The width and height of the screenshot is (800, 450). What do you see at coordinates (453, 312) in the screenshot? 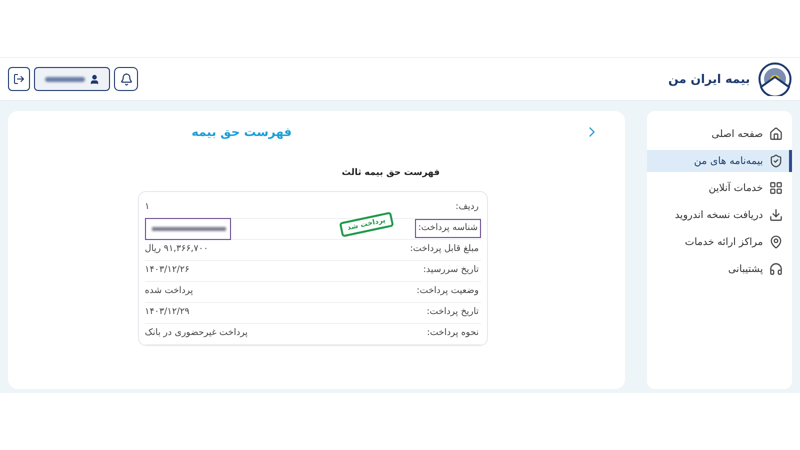
I see `field-label: تاریخ پرداخت:` at bounding box center [453, 312].